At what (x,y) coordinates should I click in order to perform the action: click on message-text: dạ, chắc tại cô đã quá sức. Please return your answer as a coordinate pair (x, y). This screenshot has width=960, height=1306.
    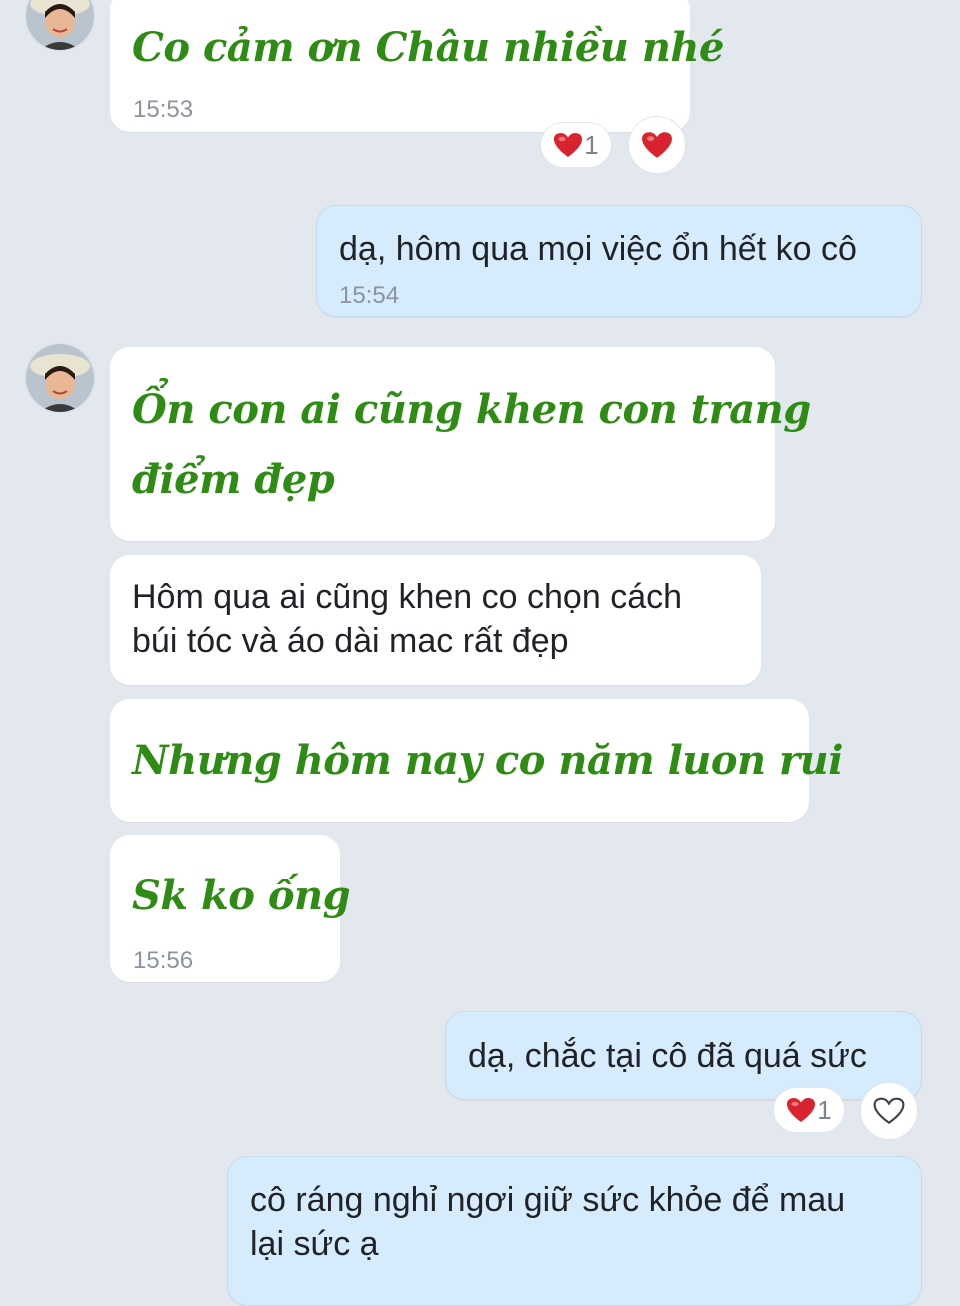
    Looking at the image, I should click on (667, 1056).